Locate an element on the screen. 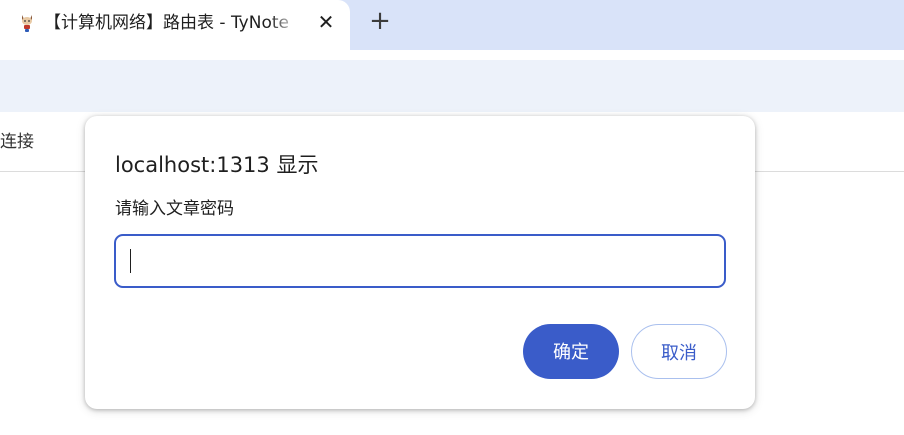  dialog-message: 请输入文章密码 is located at coordinates (174, 209).